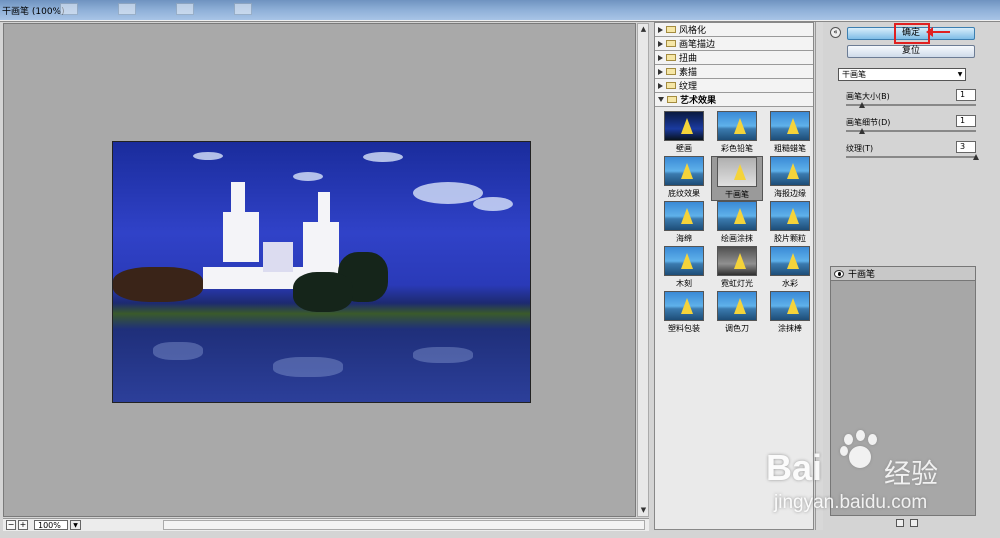  I want to click on zoom-dropdown-icon: ▼, so click(75, 525).